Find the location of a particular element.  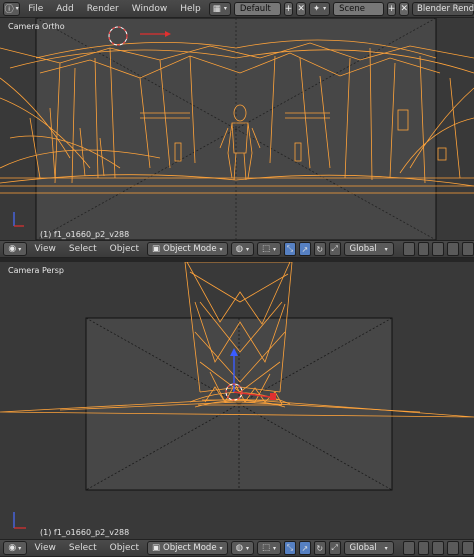

menu-help: Help is located at coordinates (190, 9).